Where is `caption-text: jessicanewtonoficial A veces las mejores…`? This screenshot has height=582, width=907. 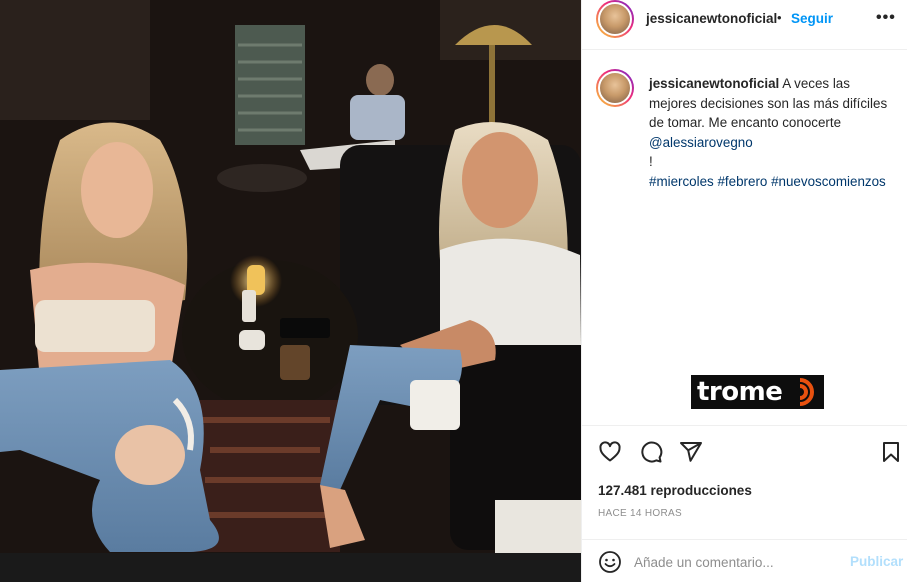 caption-text: jessicanewtonoficial A veces las mejores… is located at coordinates (774, 132).